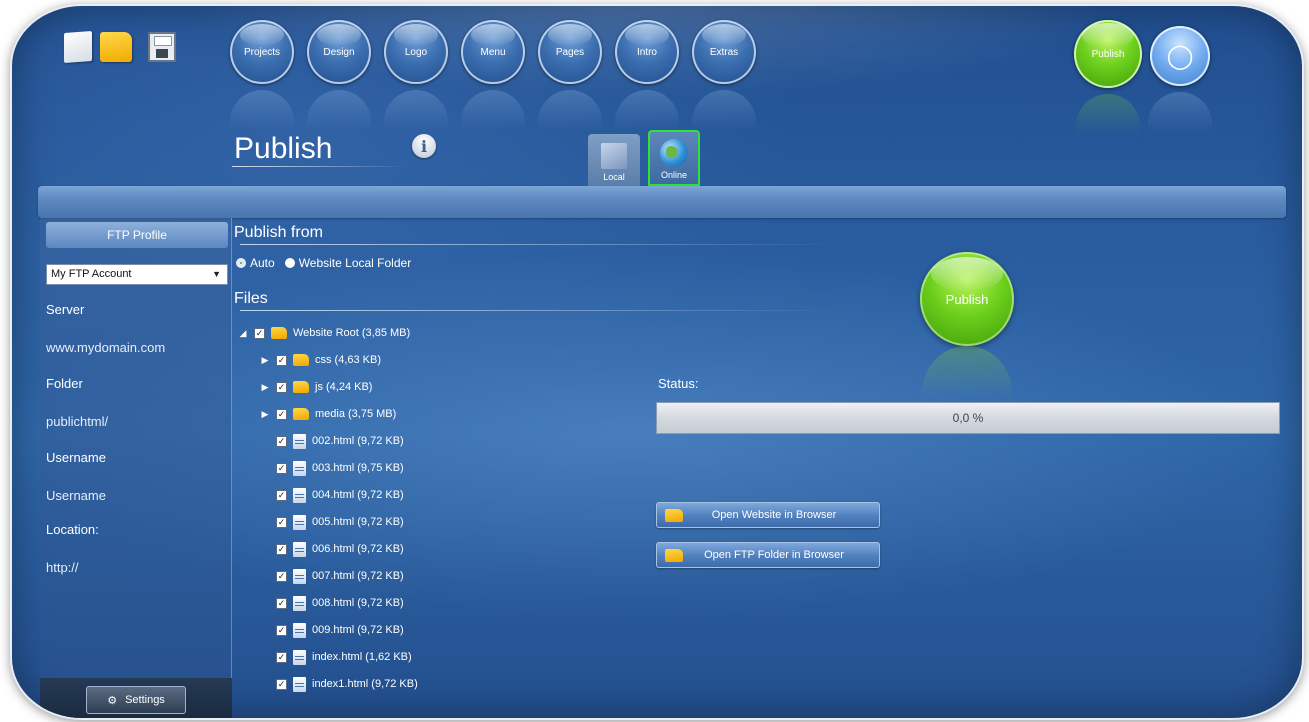 The width and height of the screenshot is (1309, 722). Describe the element at coordinates (289, 263) in the screenshot. I see `radio-unselected-icon` at that location.